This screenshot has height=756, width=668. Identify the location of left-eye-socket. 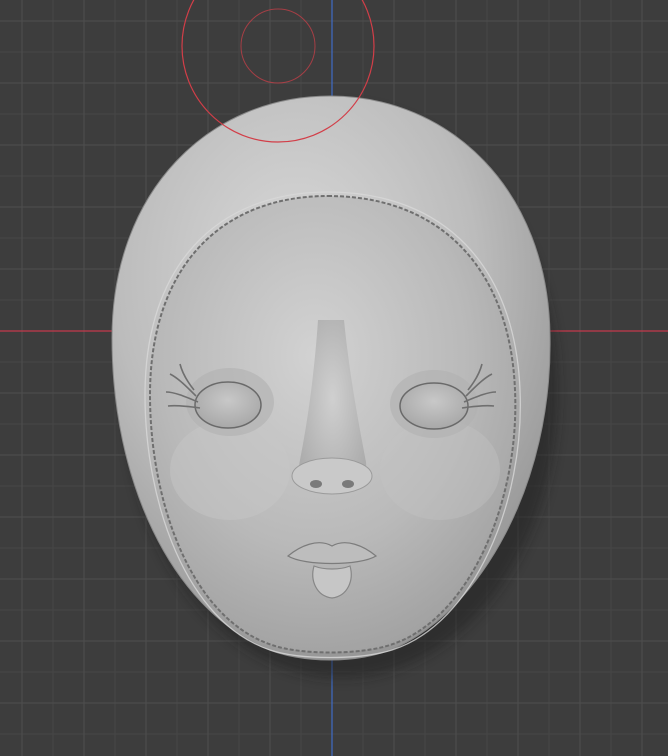
(228, 405).